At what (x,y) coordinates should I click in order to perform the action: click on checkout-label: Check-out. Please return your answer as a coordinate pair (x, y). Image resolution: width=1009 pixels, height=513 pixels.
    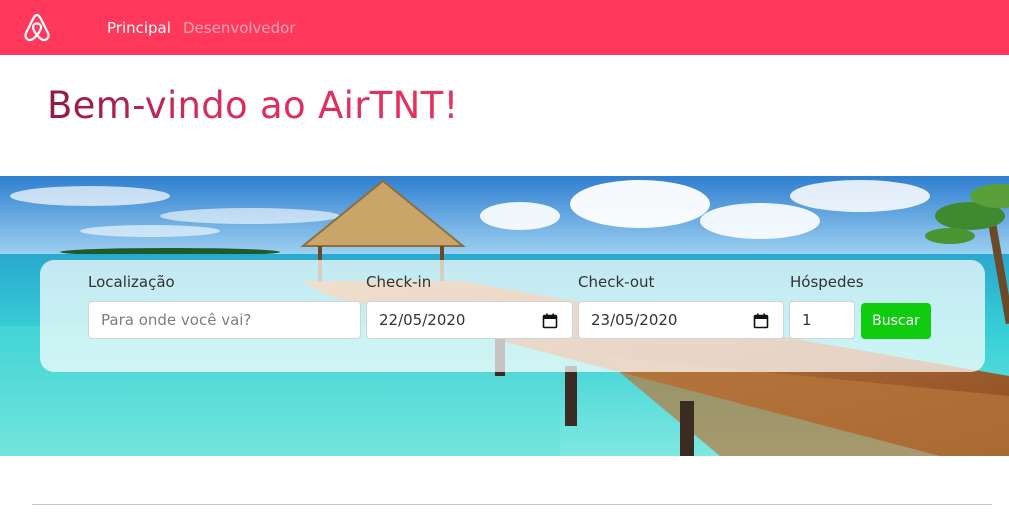
    Looking at the image, I should click on (616, 282).